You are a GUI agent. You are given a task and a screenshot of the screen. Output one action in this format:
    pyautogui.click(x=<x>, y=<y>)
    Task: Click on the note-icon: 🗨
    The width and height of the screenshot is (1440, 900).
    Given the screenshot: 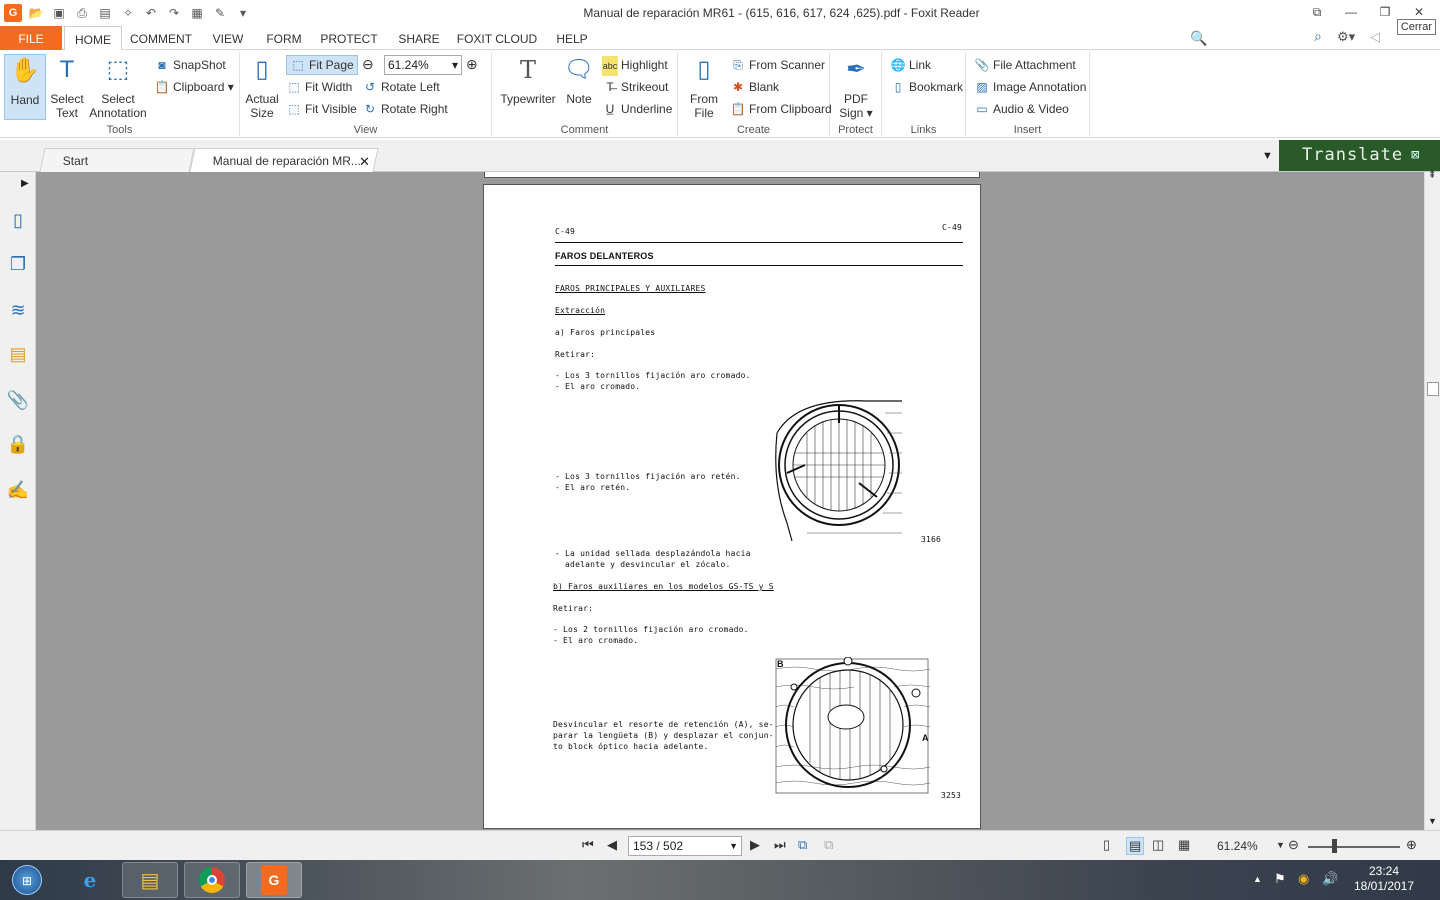 What is the action you would take?
    pyautogui.click(x=579, y=69)
    